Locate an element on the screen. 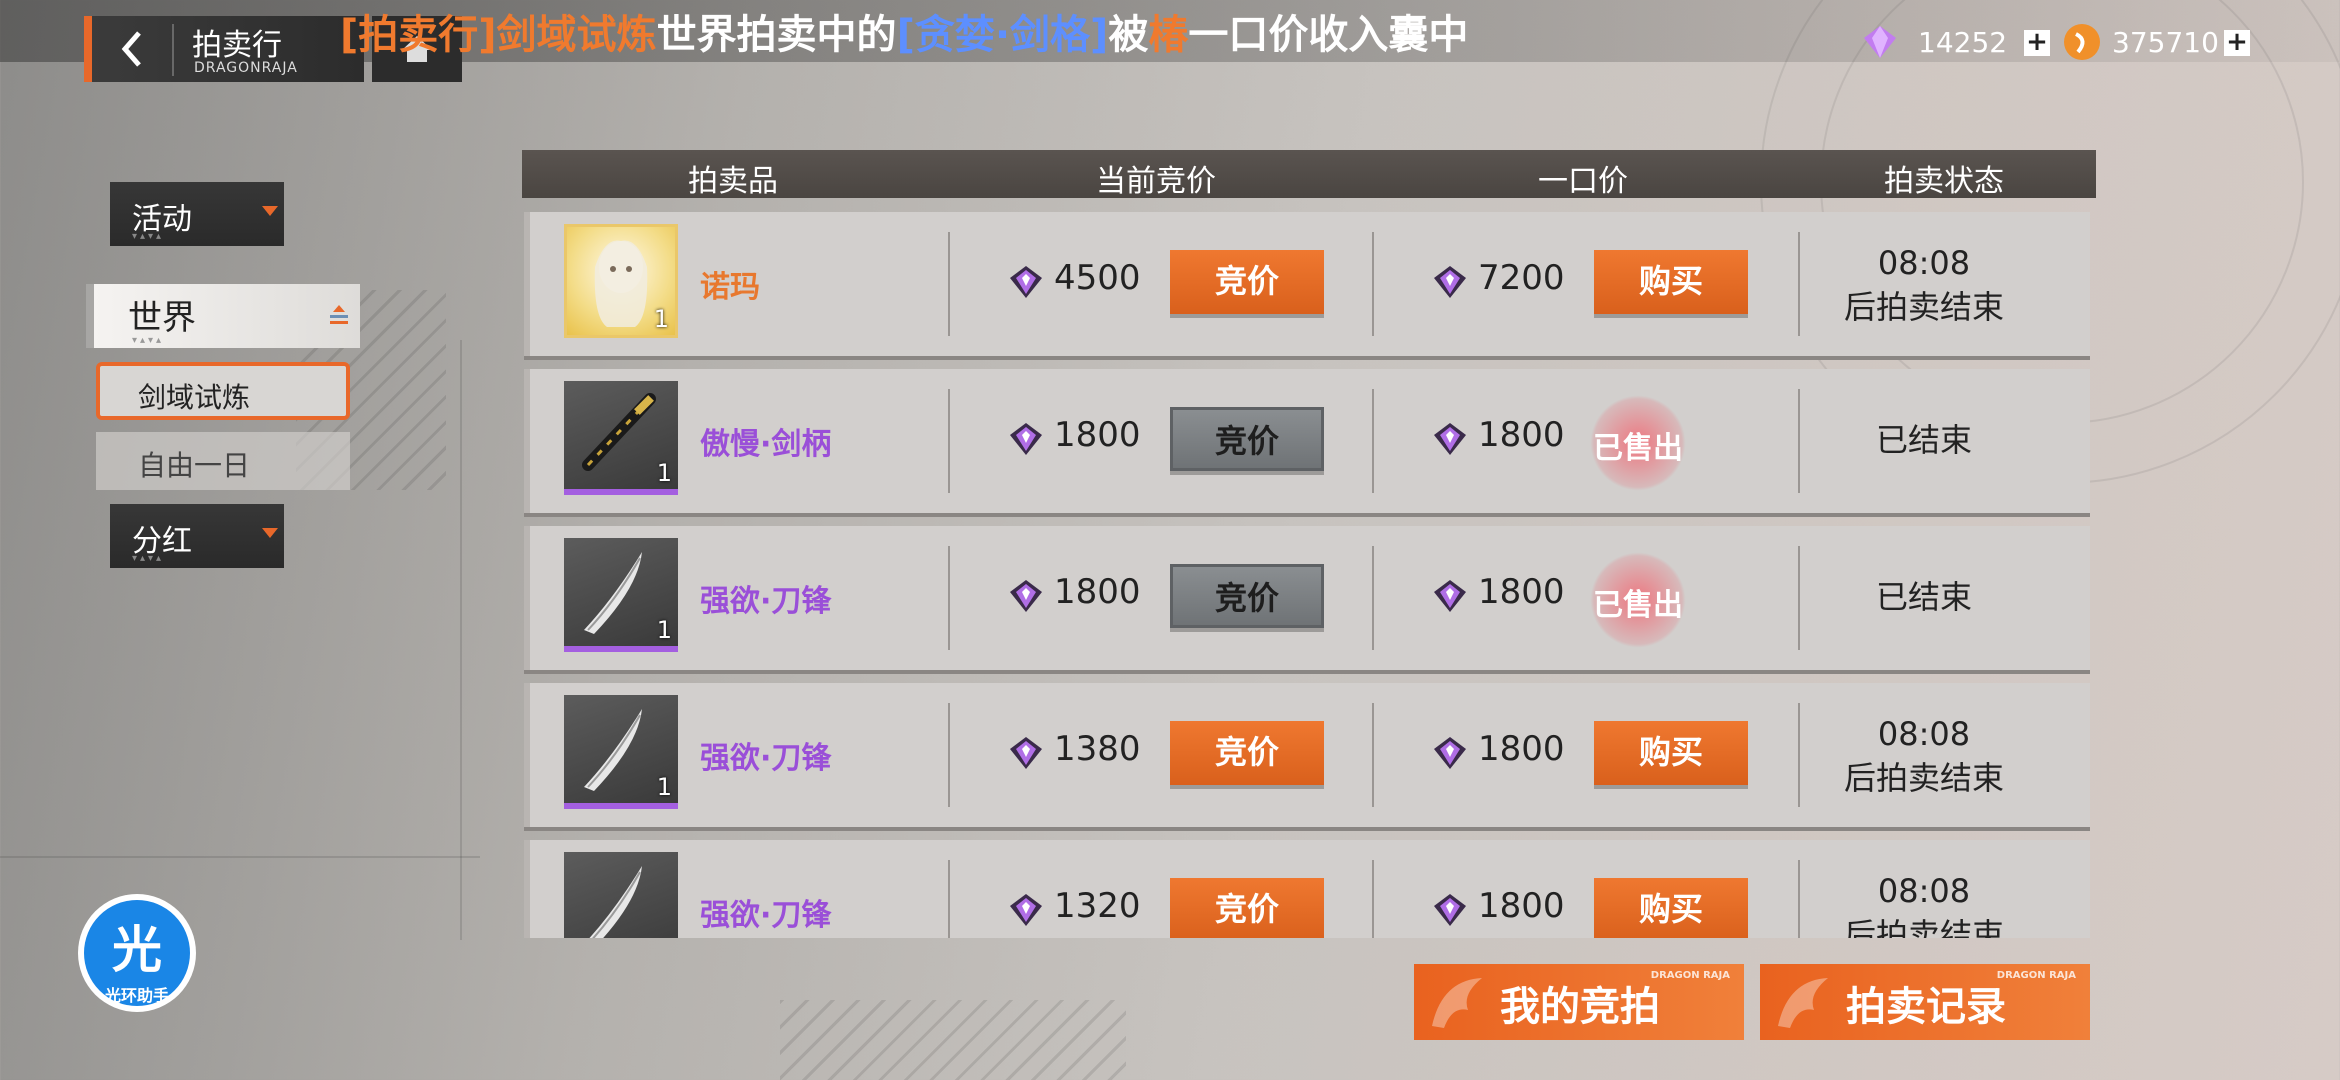 This screenshot has height=1080, width=2340. column-header-current-bid: 当前竞价 is located at coordinates (1156, 181).